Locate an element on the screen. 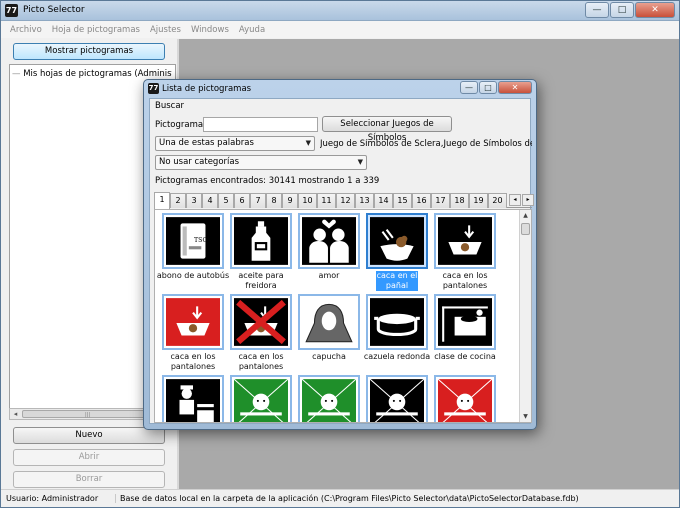  dialog-title: Lista de pictogramas is located at coordinates (207, 89).